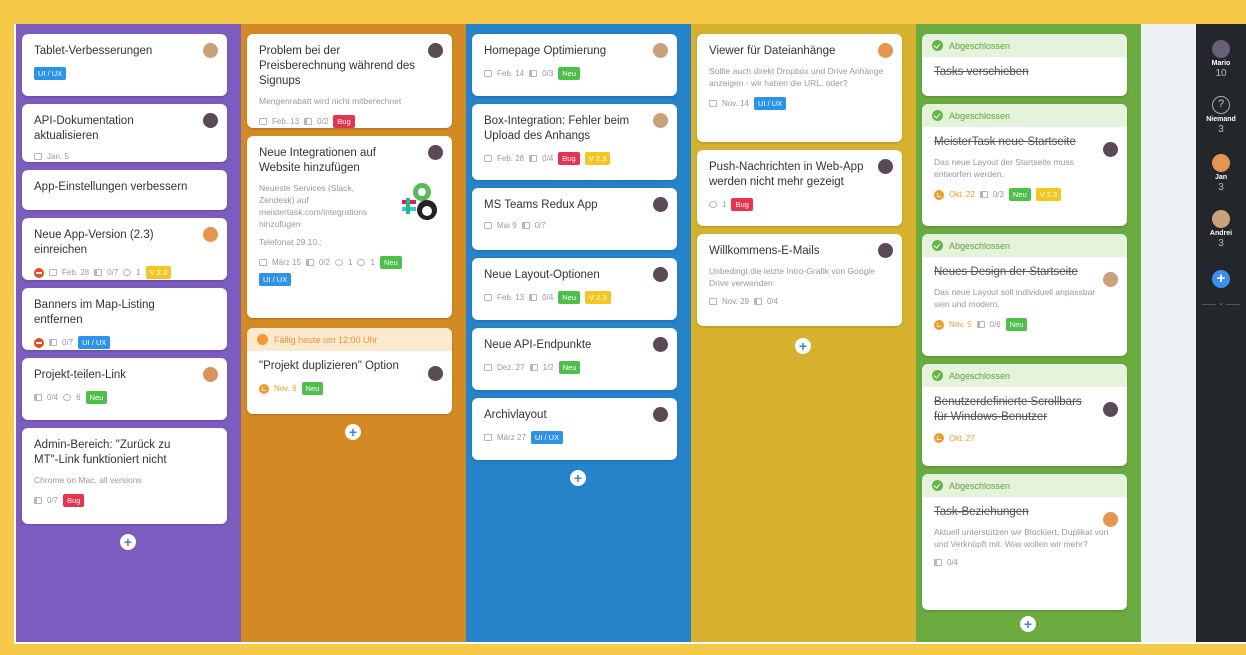 This screenshot has width=1246, height=655. I want to click on assignee-sidebar: Mario 10 ? Niemand 3 Jan 3 Andrei 3 + ⌄, so click(1221, 333).